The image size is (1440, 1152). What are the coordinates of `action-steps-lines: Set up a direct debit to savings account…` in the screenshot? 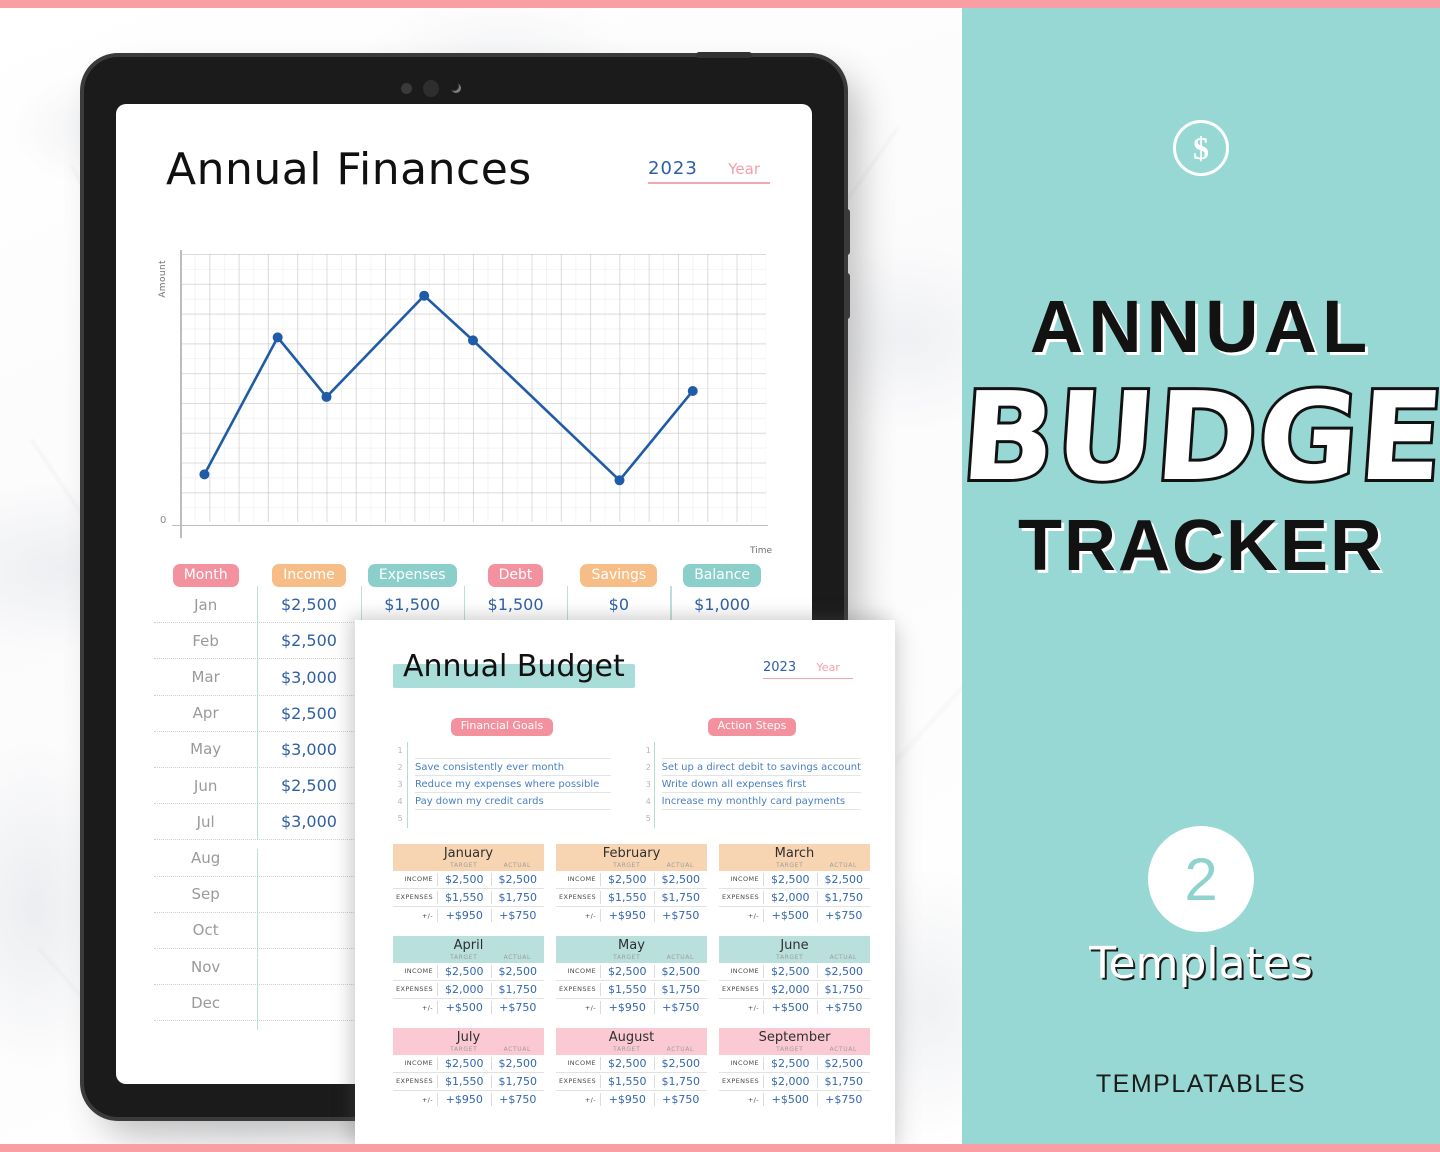 It's located at (757, 784).